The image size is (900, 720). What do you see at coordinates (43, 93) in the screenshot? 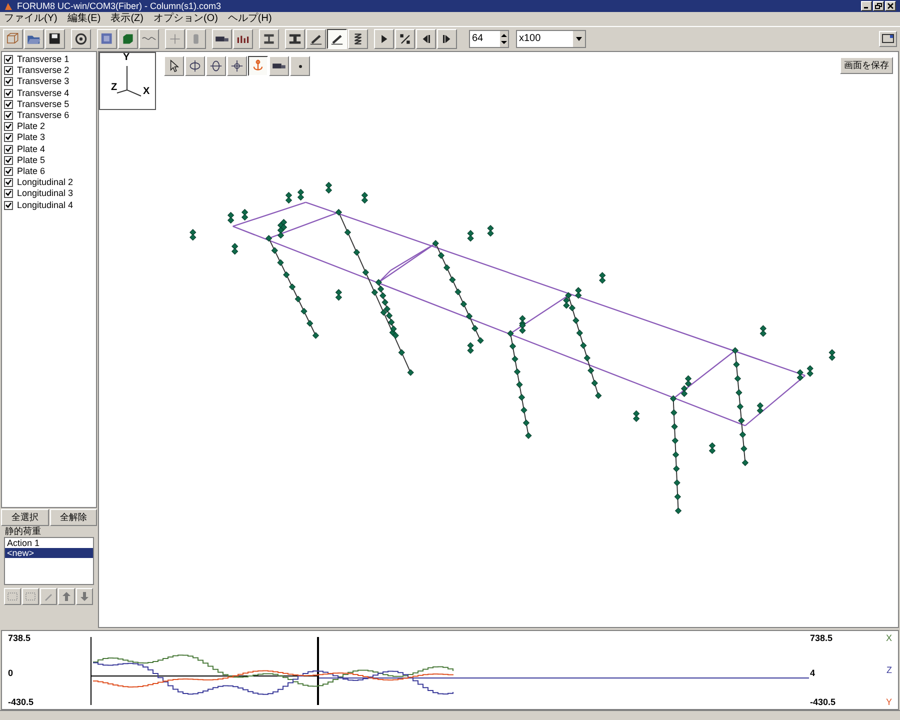
I see `layer-label: Transverse 4` at bounding box center [43, 93].